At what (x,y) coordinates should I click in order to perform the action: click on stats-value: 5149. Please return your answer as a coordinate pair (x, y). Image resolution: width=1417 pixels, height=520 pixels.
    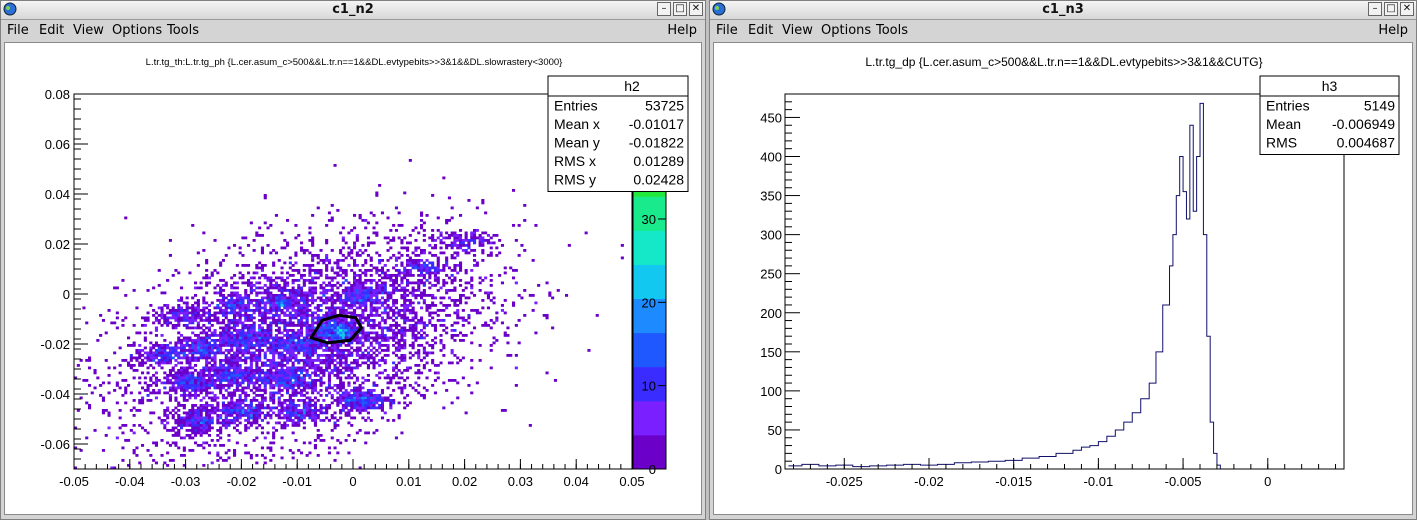
    Looking at the image, I should click on (1379, 106).